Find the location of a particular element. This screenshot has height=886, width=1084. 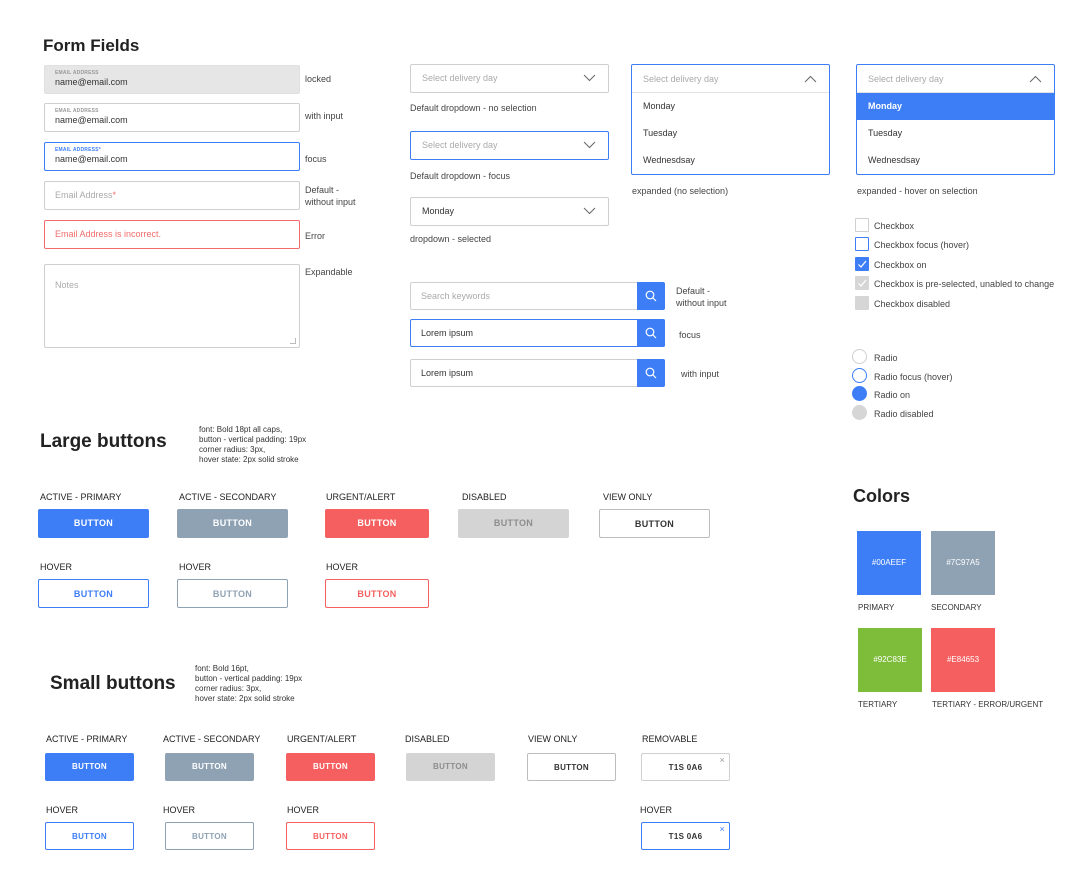

dropdown-option-selected: Monday is located at coordinates (955, 106).